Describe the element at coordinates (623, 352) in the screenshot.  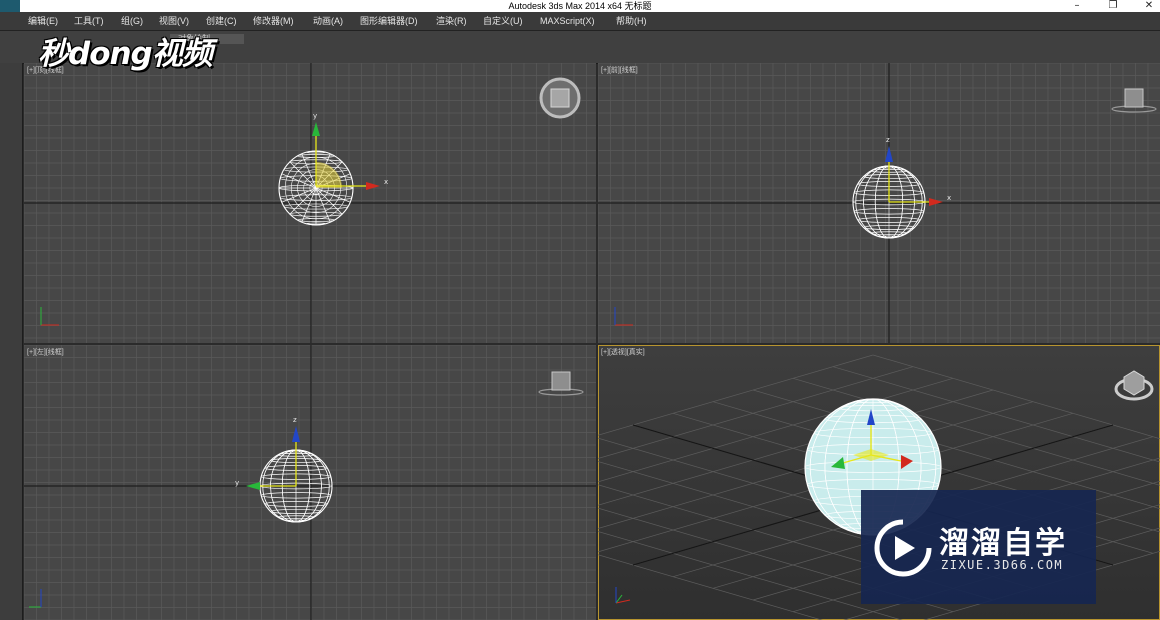
I see `viewport-label-perspective: [+][透视][真实]` at that location.